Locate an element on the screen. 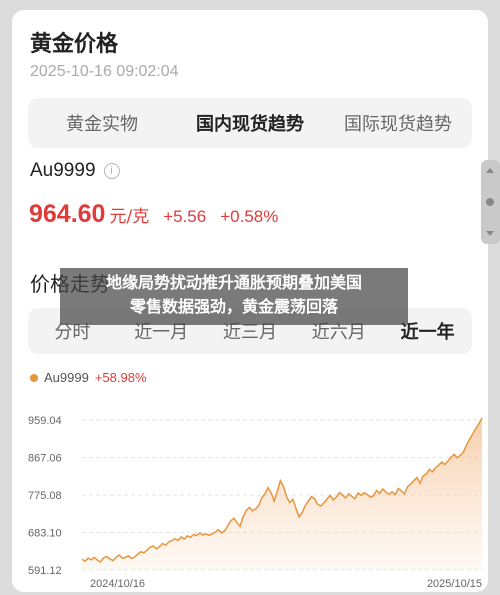  side-scroll-handle is located at coordinates (490, 202).